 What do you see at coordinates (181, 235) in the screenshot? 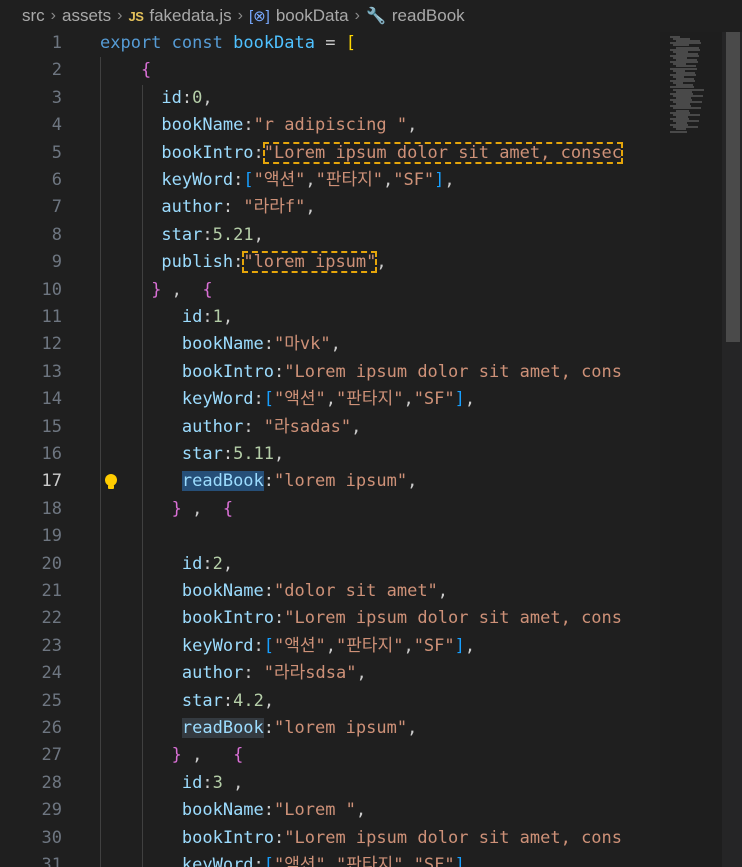
I see `code-line: star:5.21,` at bounding box center [181, 235].